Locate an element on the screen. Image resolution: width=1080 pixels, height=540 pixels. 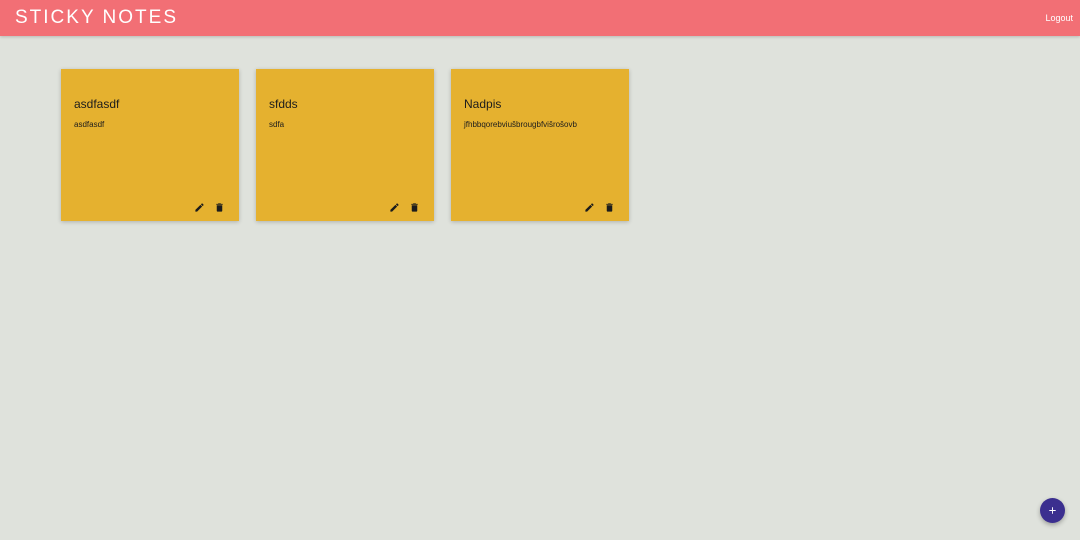
app-header: STICKY NOTES Logout is located at coordinates (540, 18).